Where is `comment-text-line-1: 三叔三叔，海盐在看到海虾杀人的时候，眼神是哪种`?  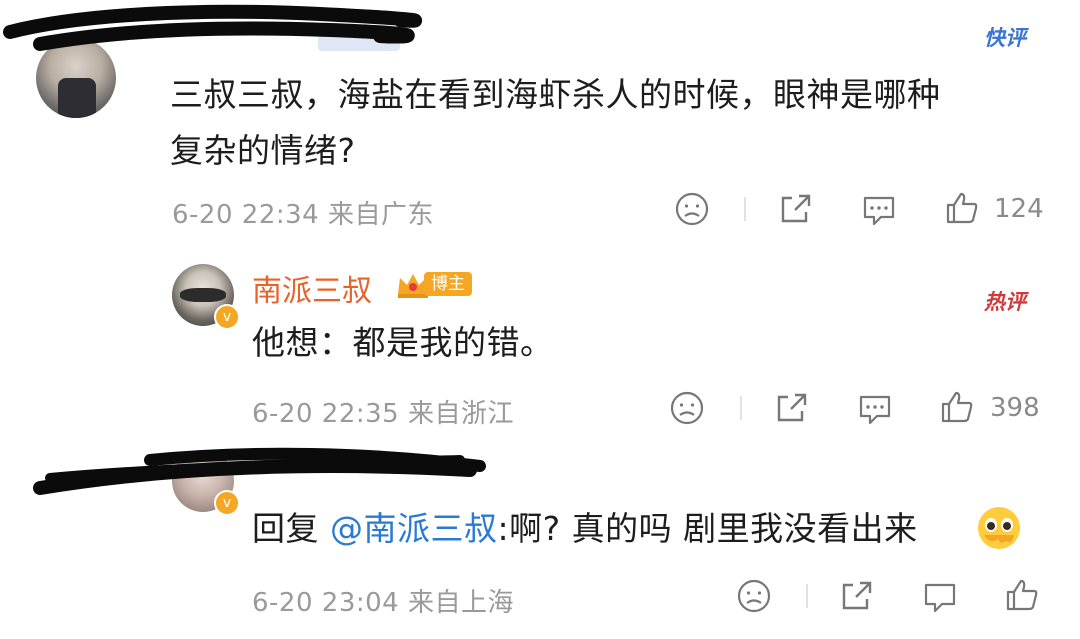
comment-text-line-1: 三叔三叔，海盐在看到海虾杀人的时候，眼神是哪种 is located at coordinates (555, 94).